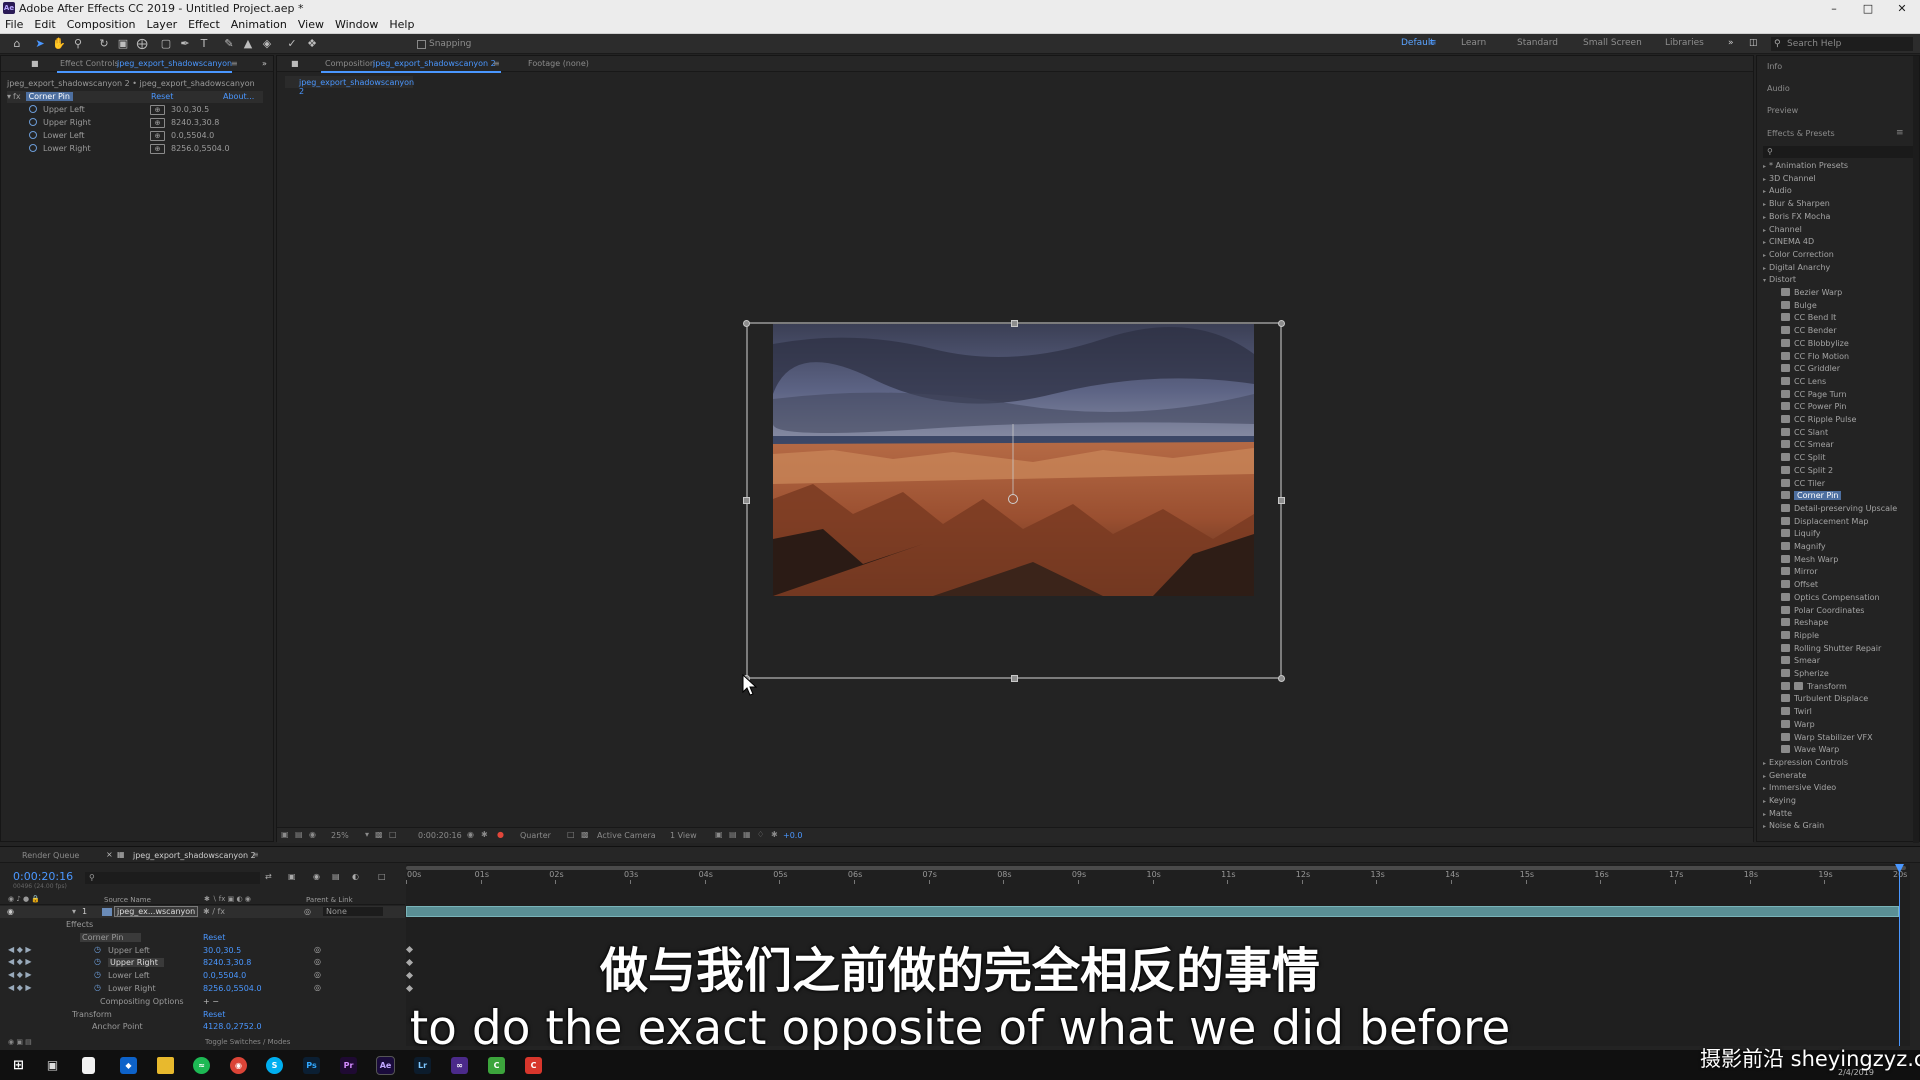 The image size is (1920, 1080). Describe the element at coordinates (1779, 801) in the screenshot. I see `effect-category: ▸ Keying` at that location.